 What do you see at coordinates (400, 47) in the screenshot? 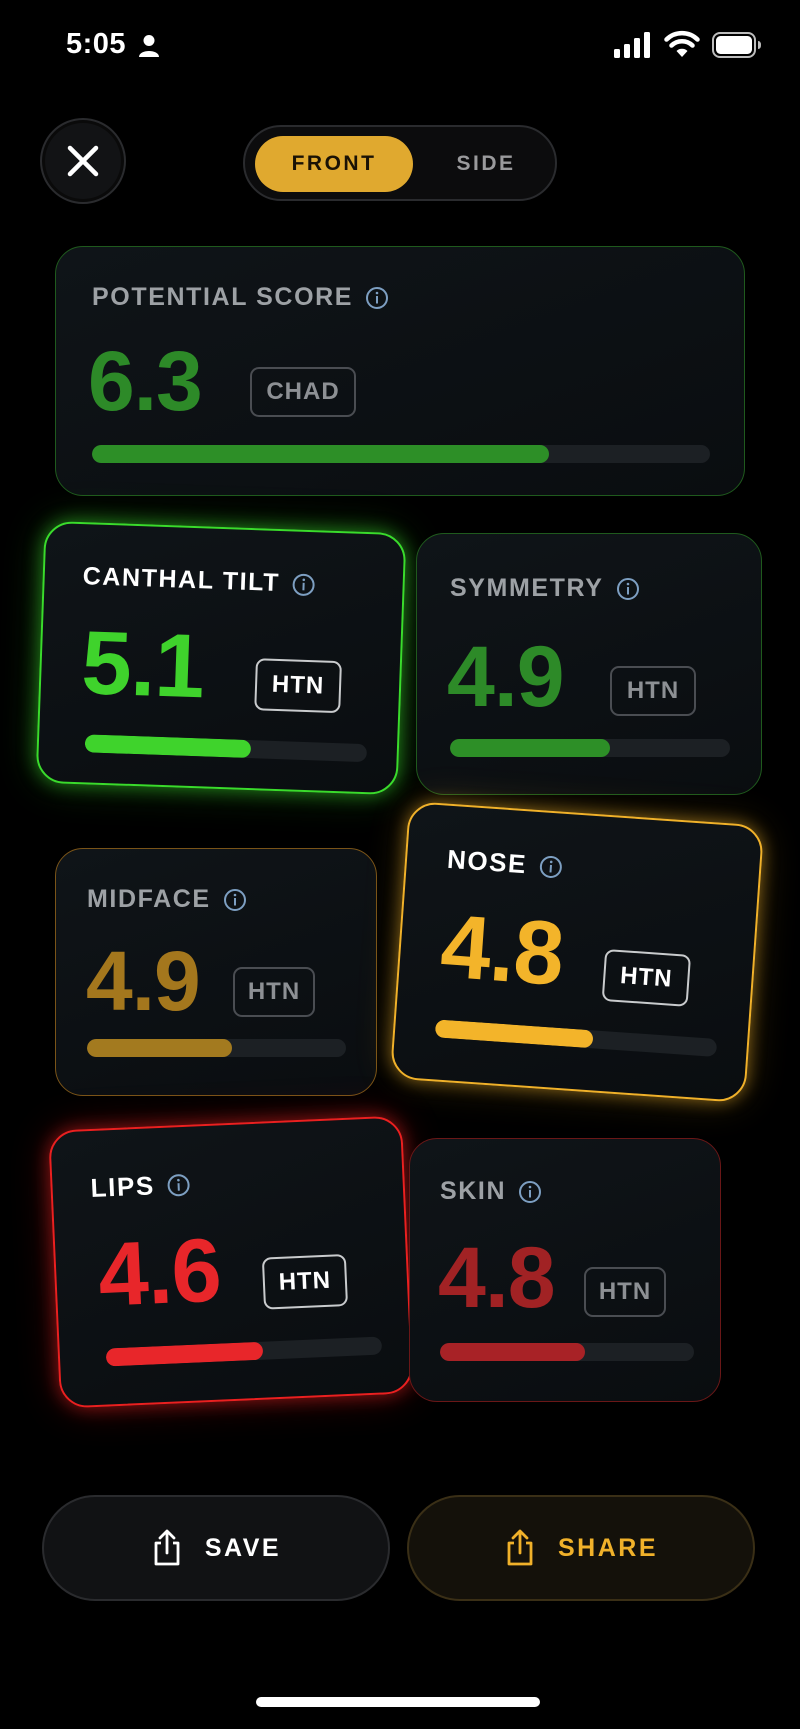
I see `status-bar: 5:05` at bounding box center [400, 47].